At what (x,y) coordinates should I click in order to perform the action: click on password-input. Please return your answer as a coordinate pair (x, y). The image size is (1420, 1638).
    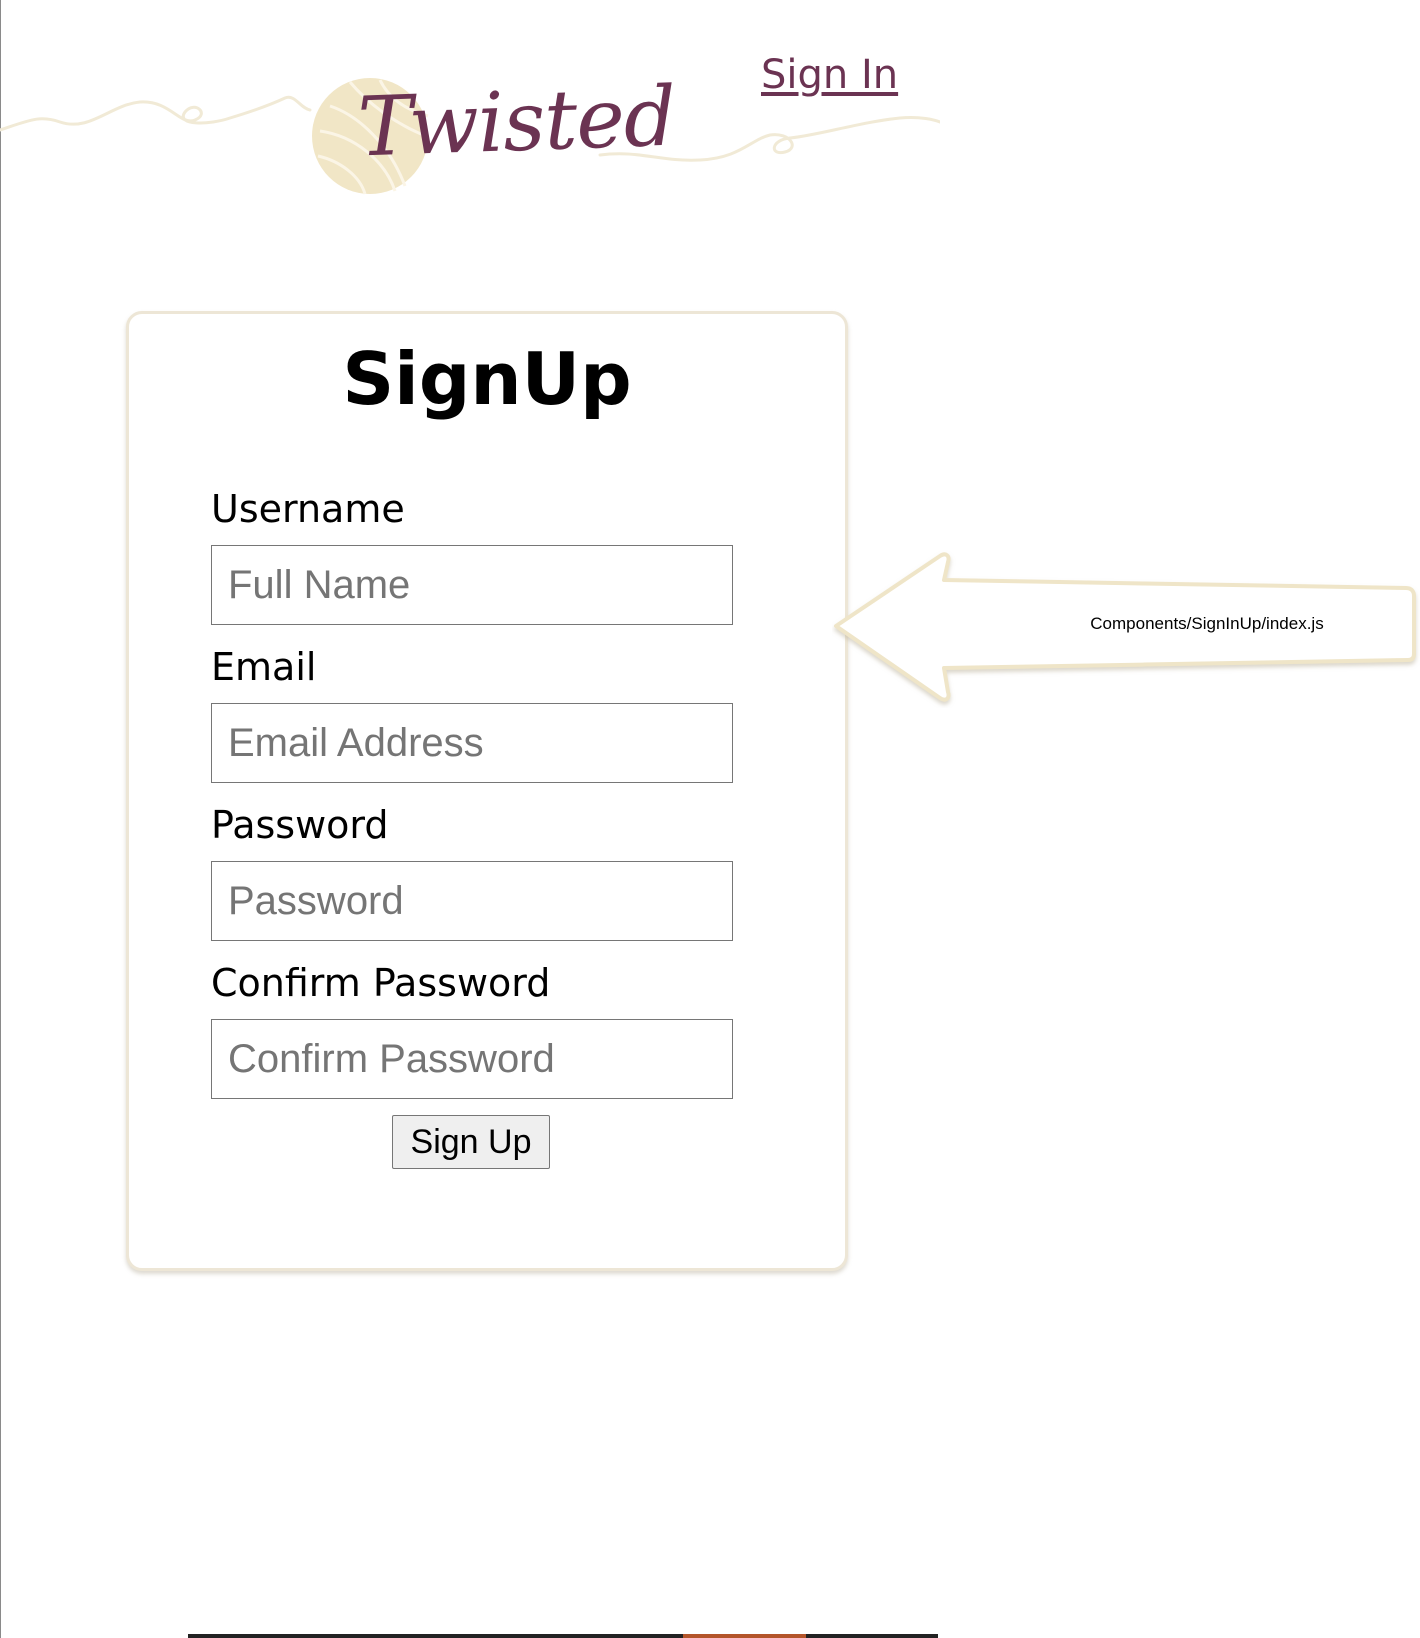
    Looking at the image, I should click on (472, 901).